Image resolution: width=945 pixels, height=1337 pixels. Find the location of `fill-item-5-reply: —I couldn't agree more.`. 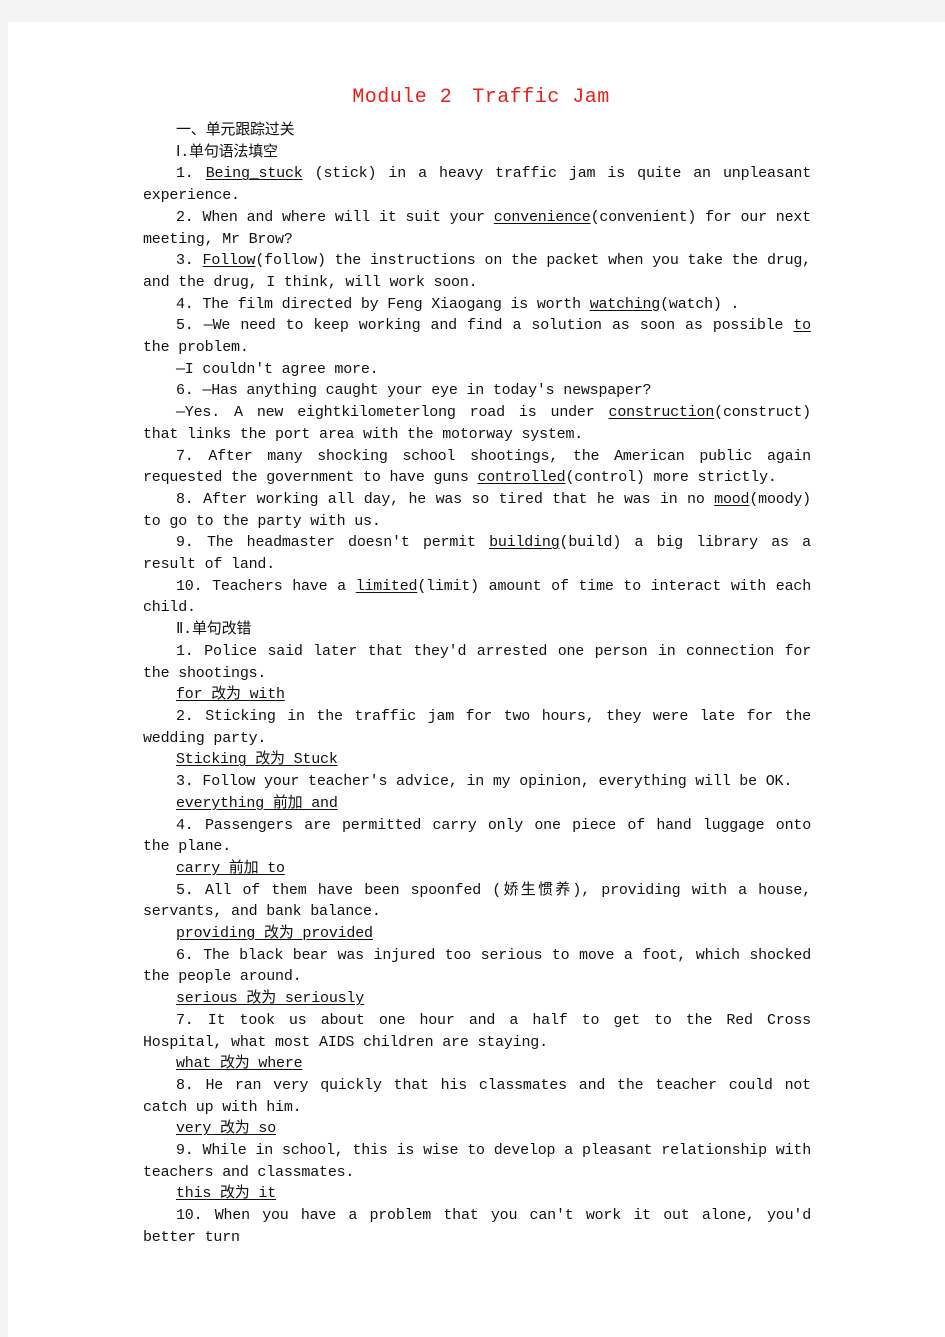

fill-item-5-reply: —I couldn't agree more. is located at coordinates (277, 369).